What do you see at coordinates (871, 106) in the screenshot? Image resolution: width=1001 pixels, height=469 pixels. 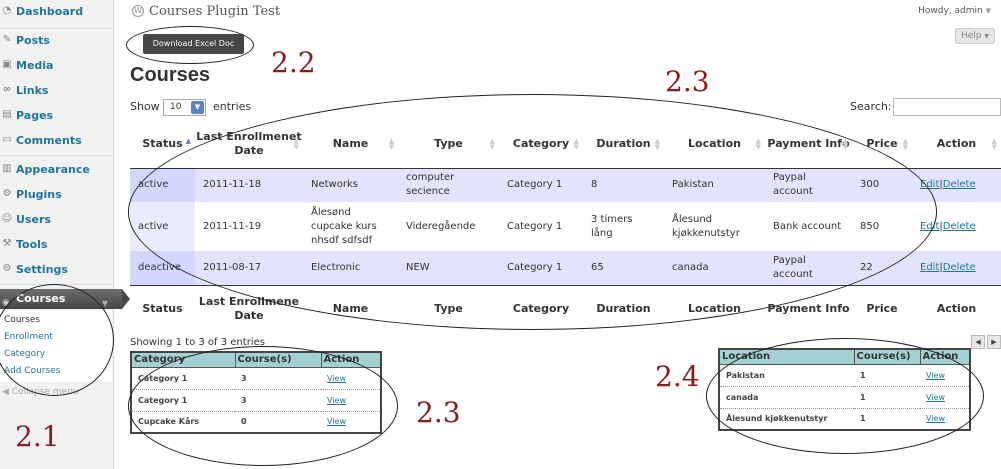 I see `search-label: Search:` at bounding box center [871, 106].